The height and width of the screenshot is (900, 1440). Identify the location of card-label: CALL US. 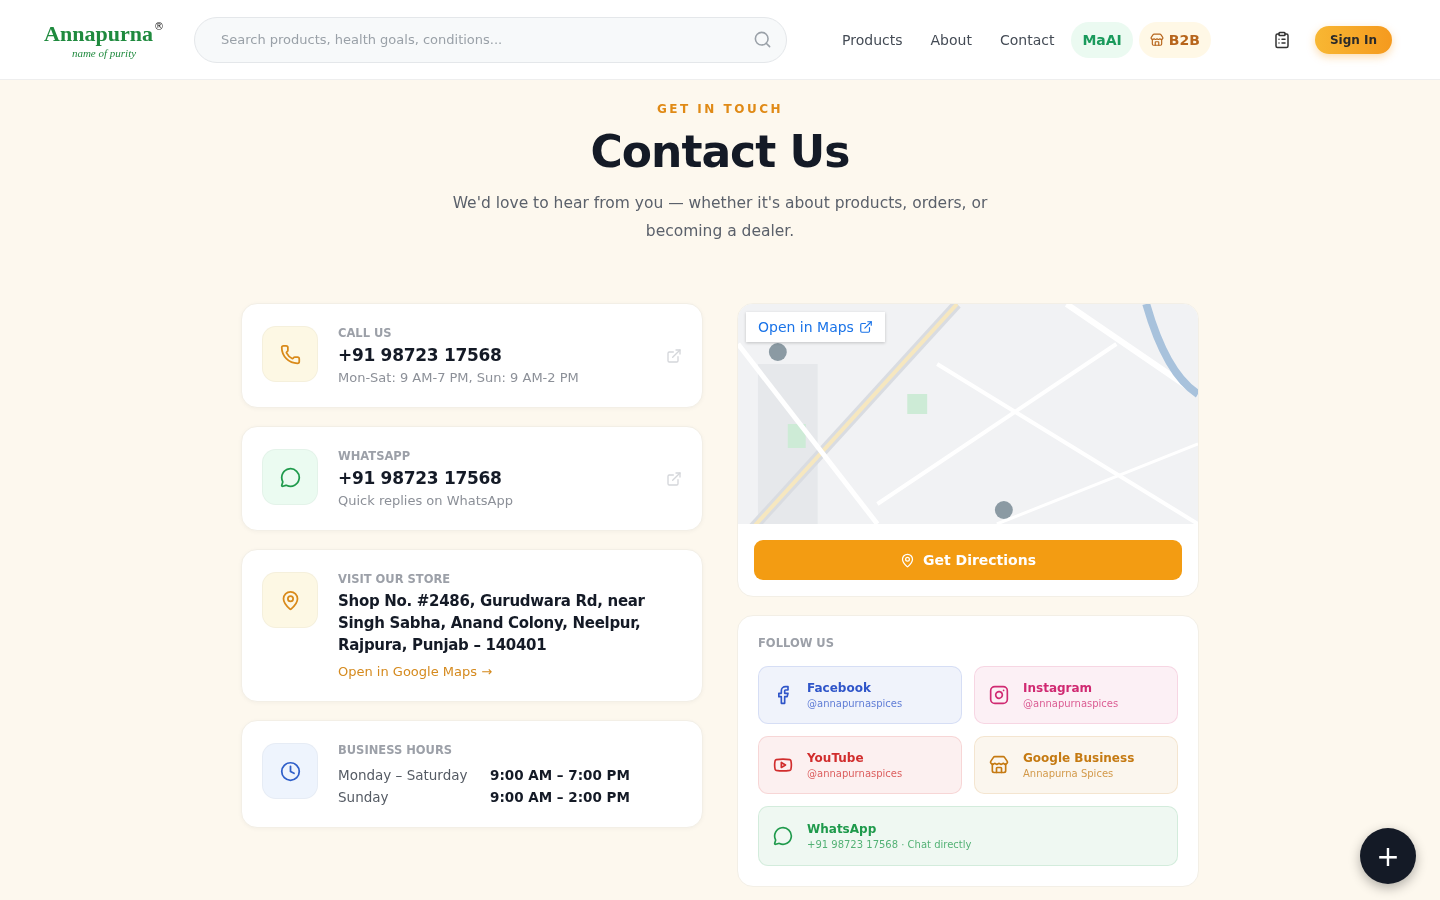
(365, 333).